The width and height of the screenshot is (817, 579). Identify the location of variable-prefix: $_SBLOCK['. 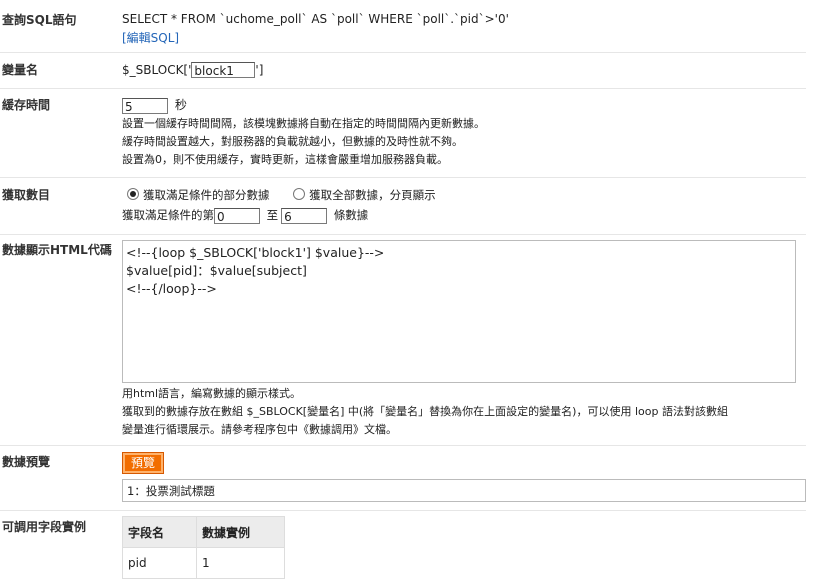
(157, 70).